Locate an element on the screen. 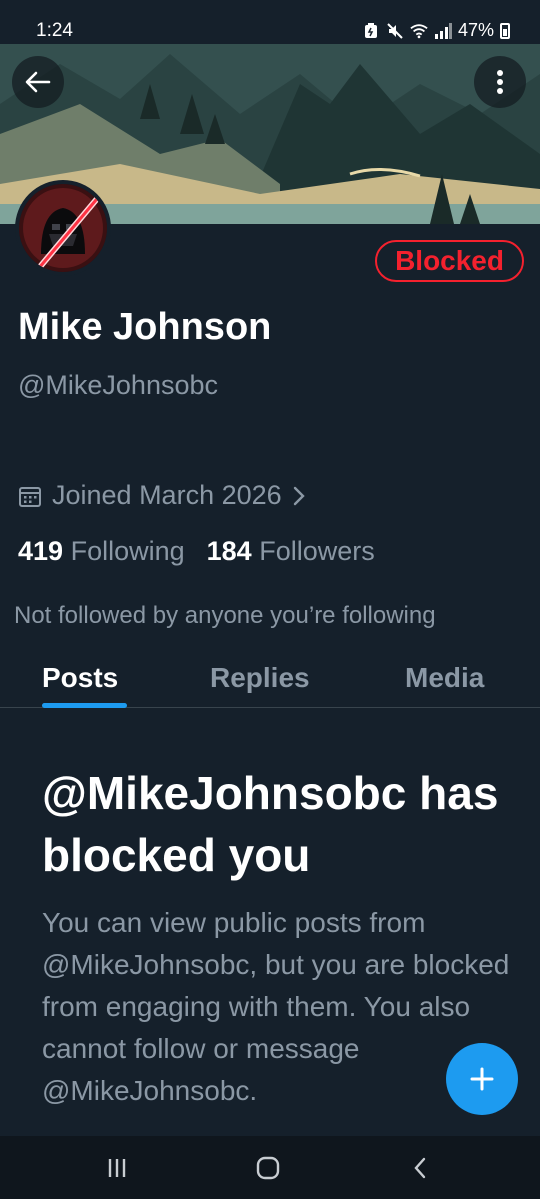  wifi-icon is located at coordinates (419, 31).